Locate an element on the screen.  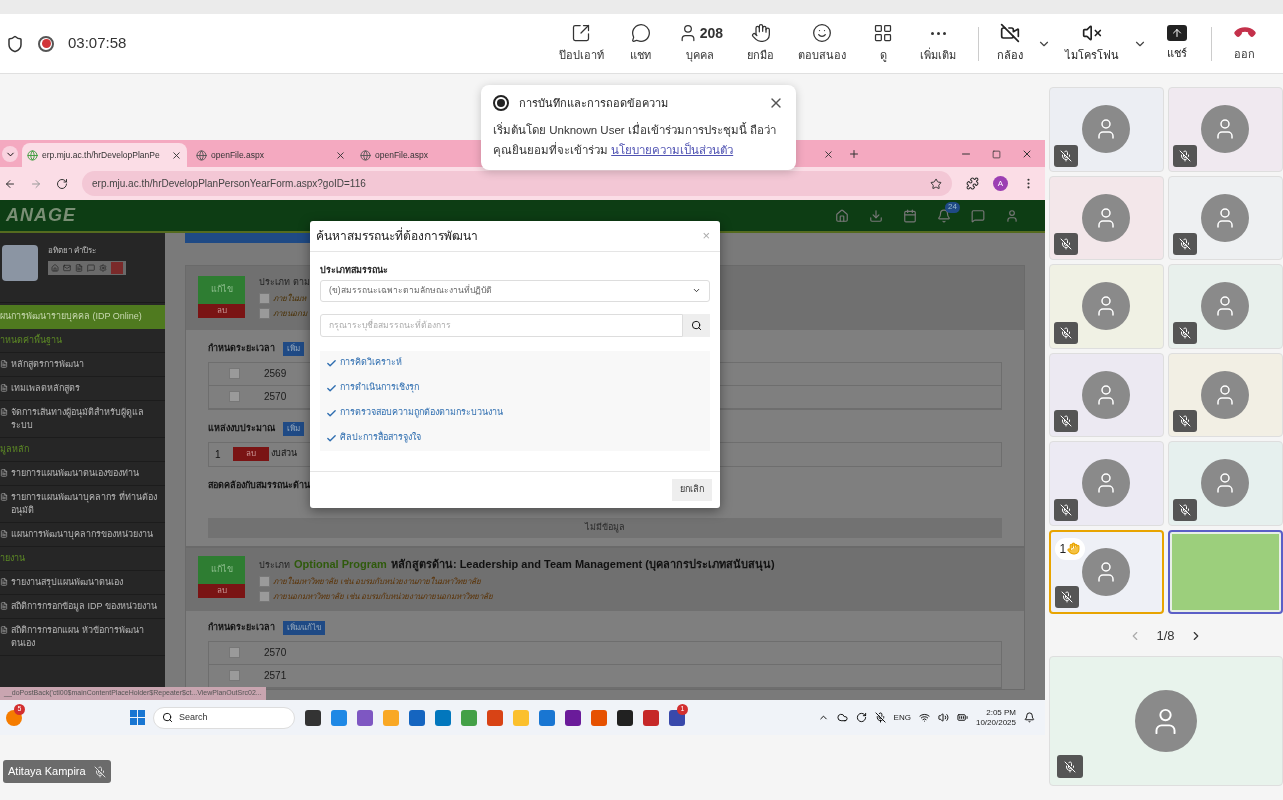
menu-header: ผนการพัฒนารายบุคคล (IDP Online) is located at coordinates (82, 317).